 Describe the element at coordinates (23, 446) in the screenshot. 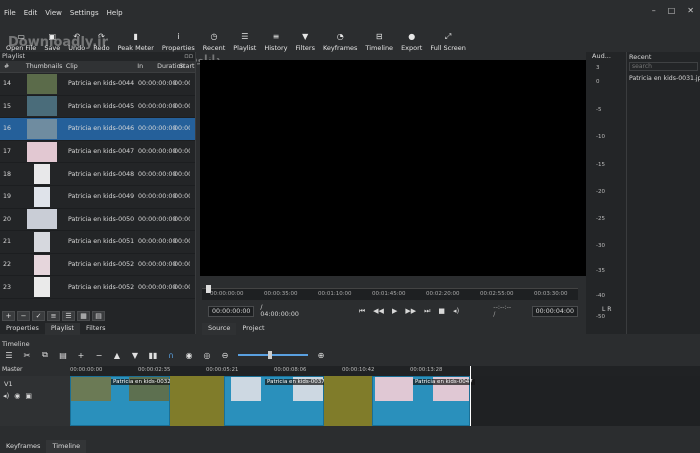

I see `tab-keyframes: Keyframes` at that location.